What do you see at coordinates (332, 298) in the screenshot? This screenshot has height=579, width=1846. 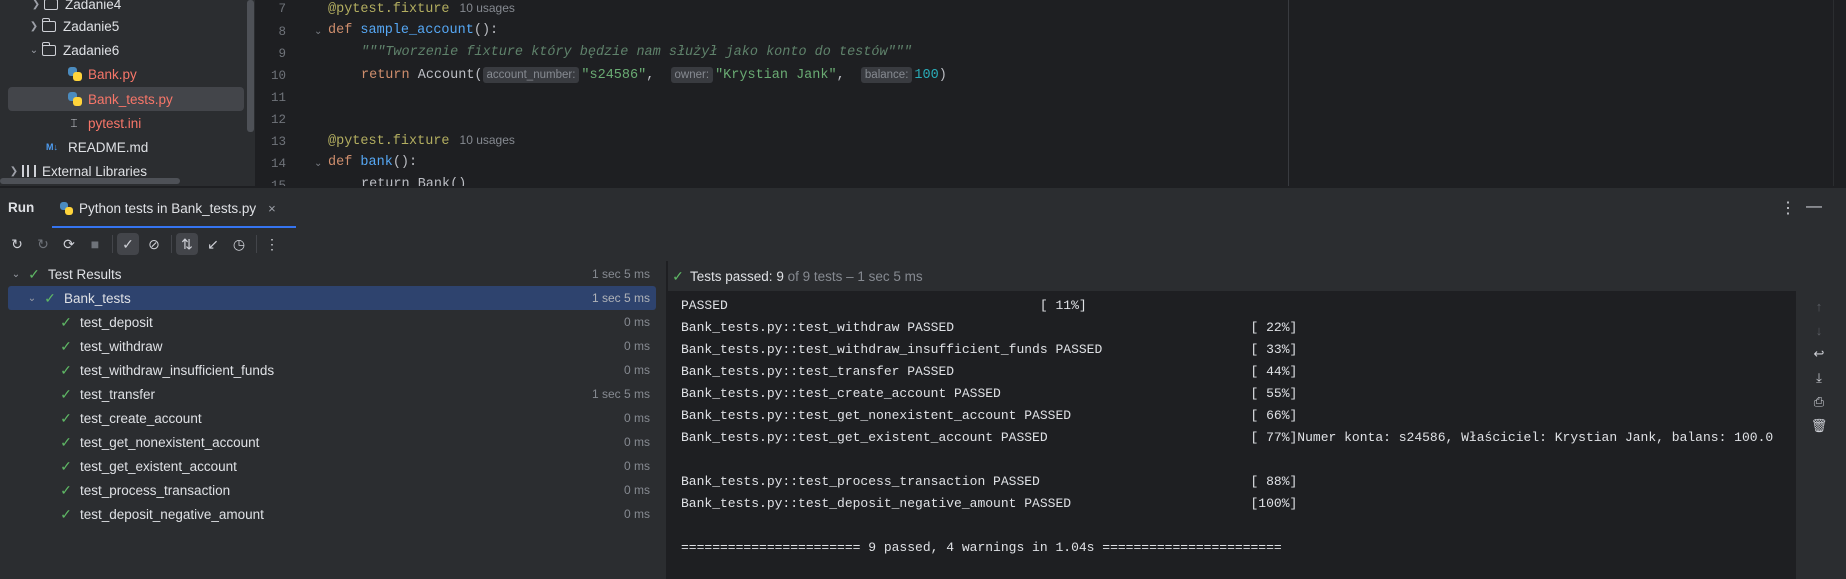 I see `test-suite-bank-tests: ⌄ ✓ Bank_tests 1 sec 5 ms` at bounding box center [332, 298].